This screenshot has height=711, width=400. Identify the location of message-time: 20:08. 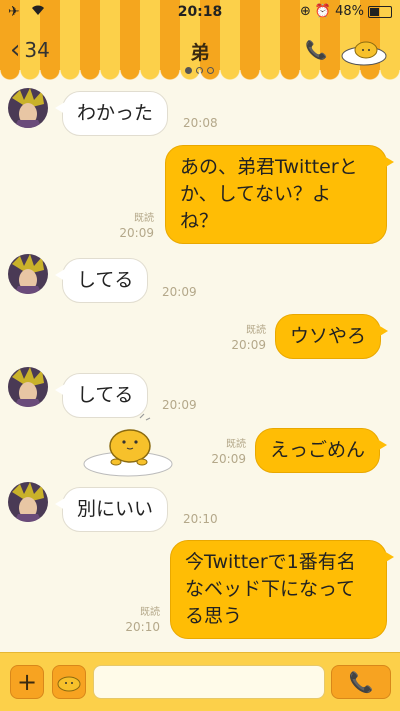
(200, 123).